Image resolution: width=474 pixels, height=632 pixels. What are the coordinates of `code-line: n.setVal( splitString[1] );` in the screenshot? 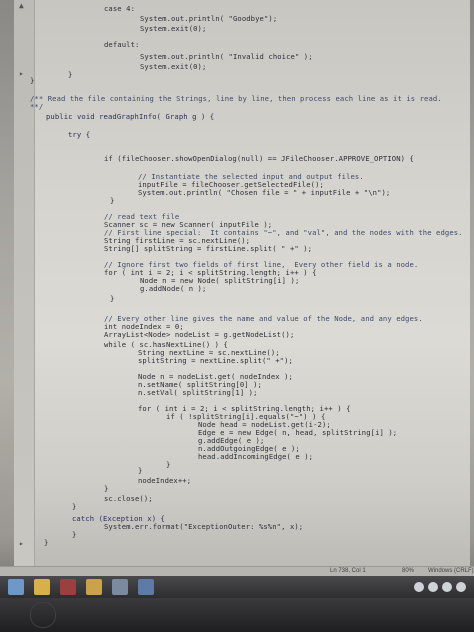 It's located at (198, 392).